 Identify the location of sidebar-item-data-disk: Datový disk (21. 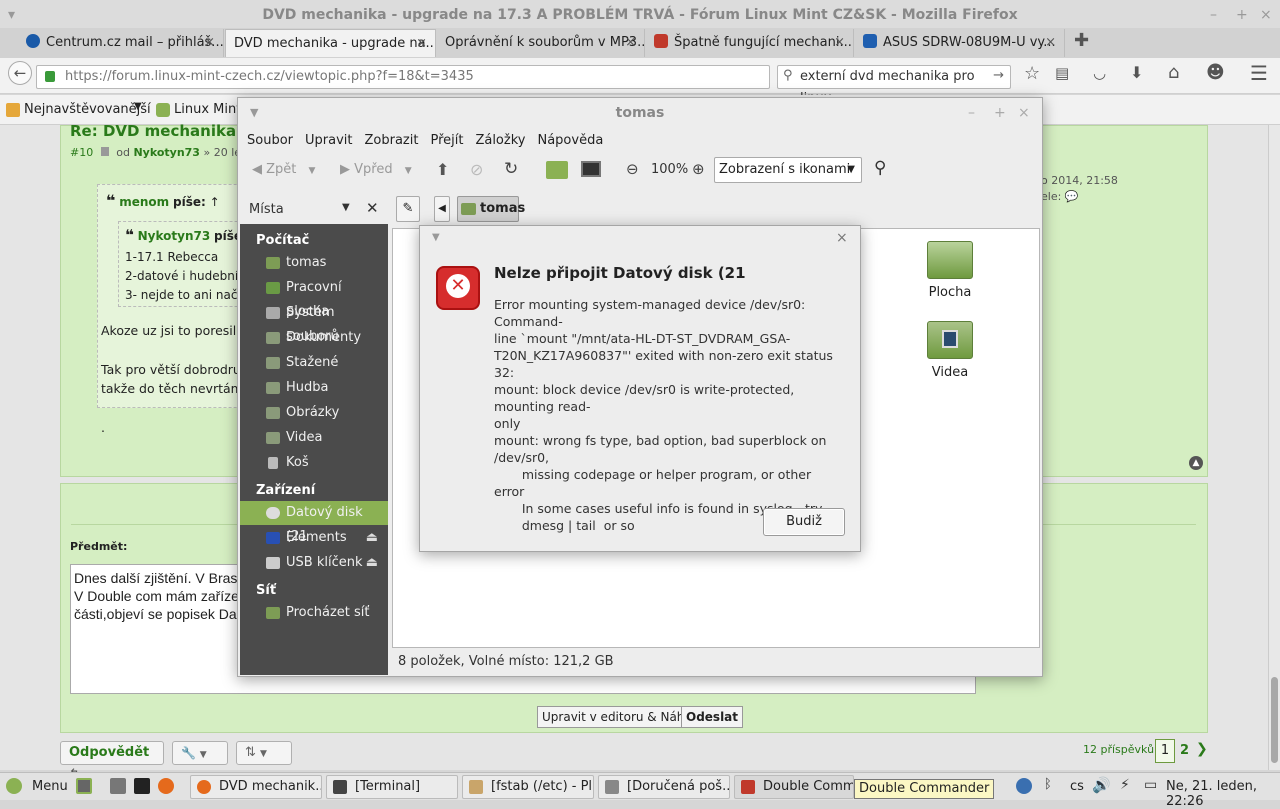
(314, 522).